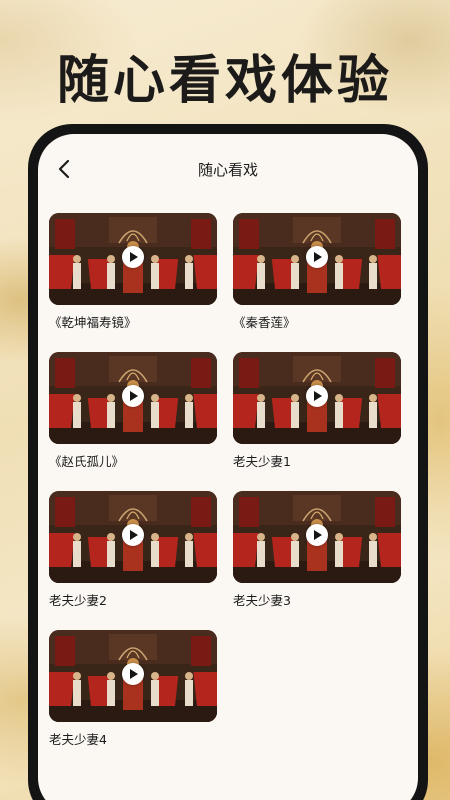  What do you see at coordinates (133, 323) in the screenshot?
I see `video-title: 《乾坤福寿镜》` at bounding box center [133, 323].